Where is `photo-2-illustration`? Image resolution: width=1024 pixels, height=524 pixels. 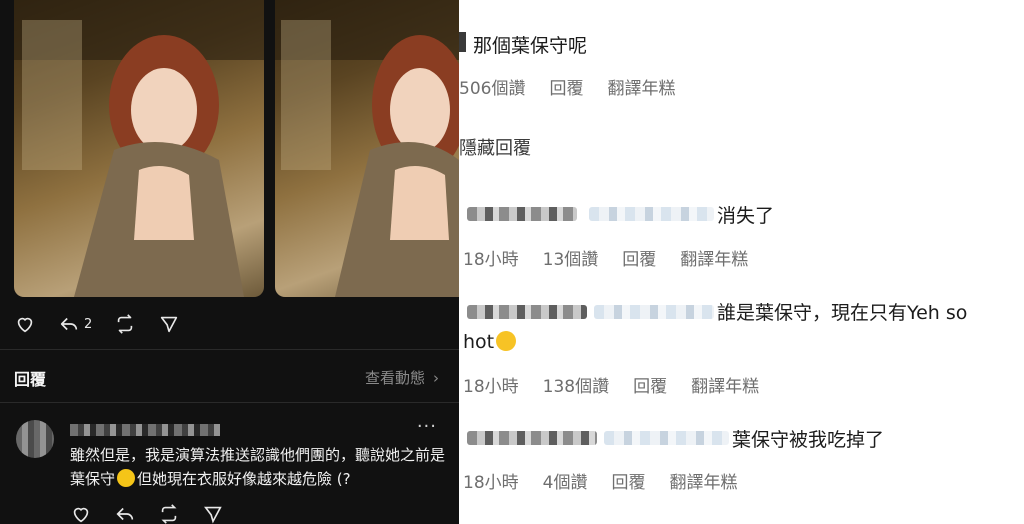 photo-2-illustration is located at coordinates (367, 148).